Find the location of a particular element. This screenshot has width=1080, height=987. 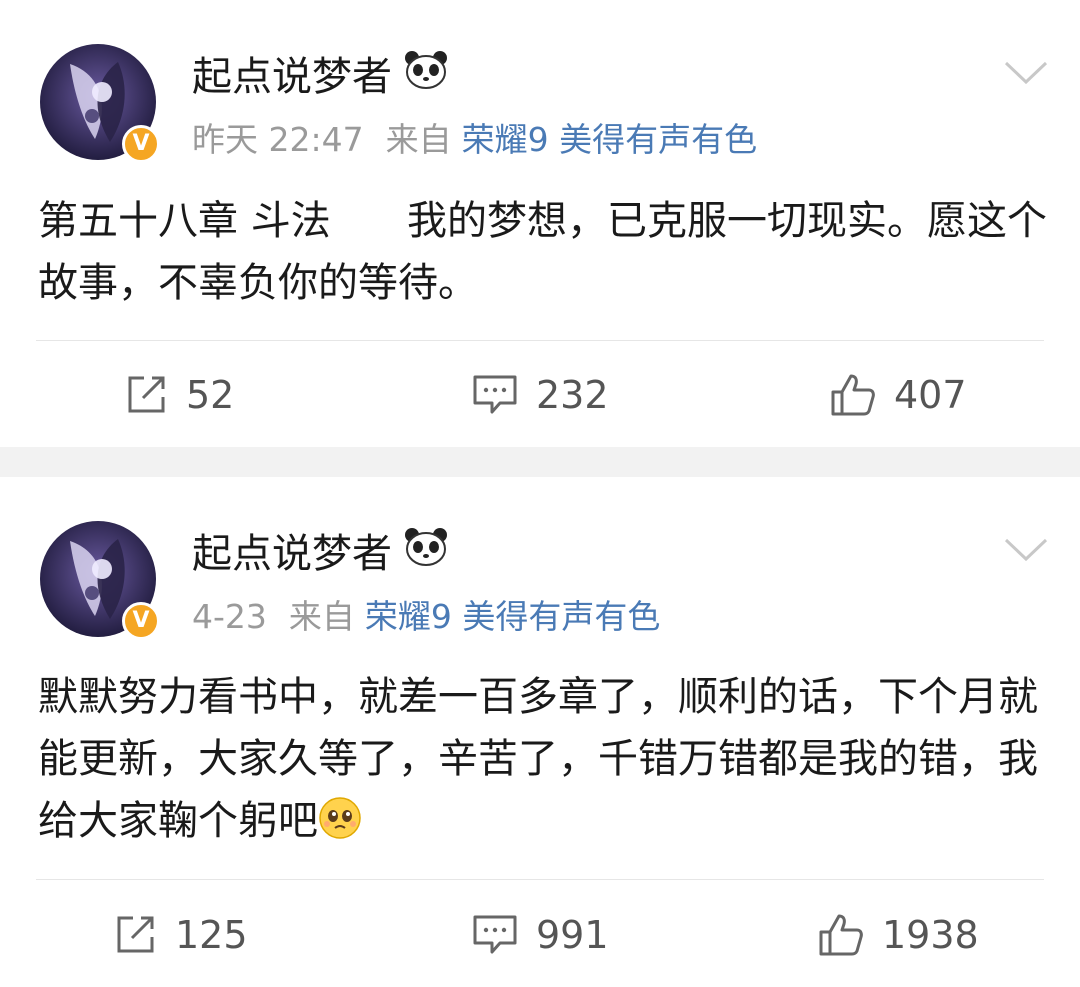

like-button: 407 is located at coordinates (898, 395).